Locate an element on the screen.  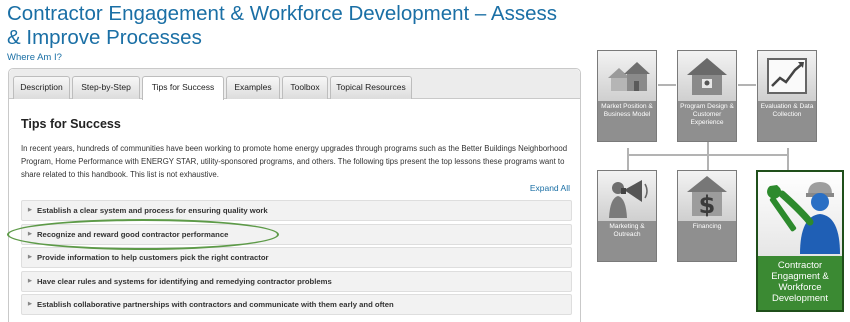
tab-toolbox: Toolbox is located at coordinates (305, 87).